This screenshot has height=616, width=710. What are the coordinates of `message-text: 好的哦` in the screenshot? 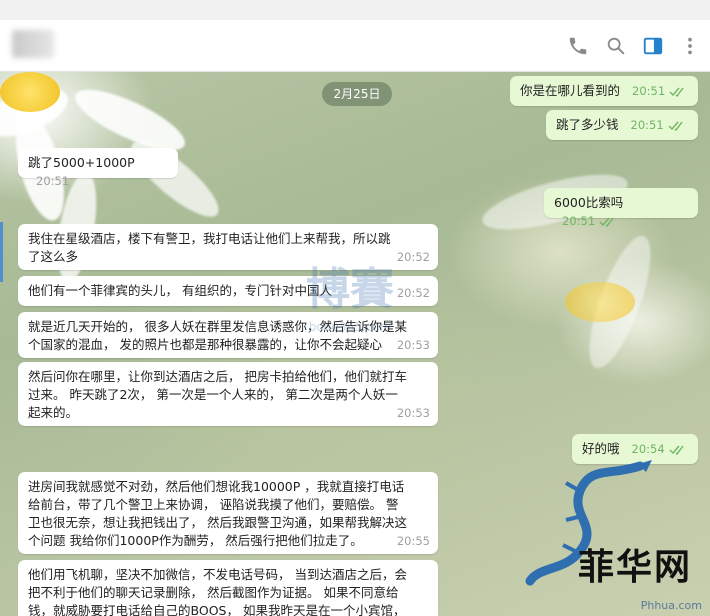 It's located at (601, 448).